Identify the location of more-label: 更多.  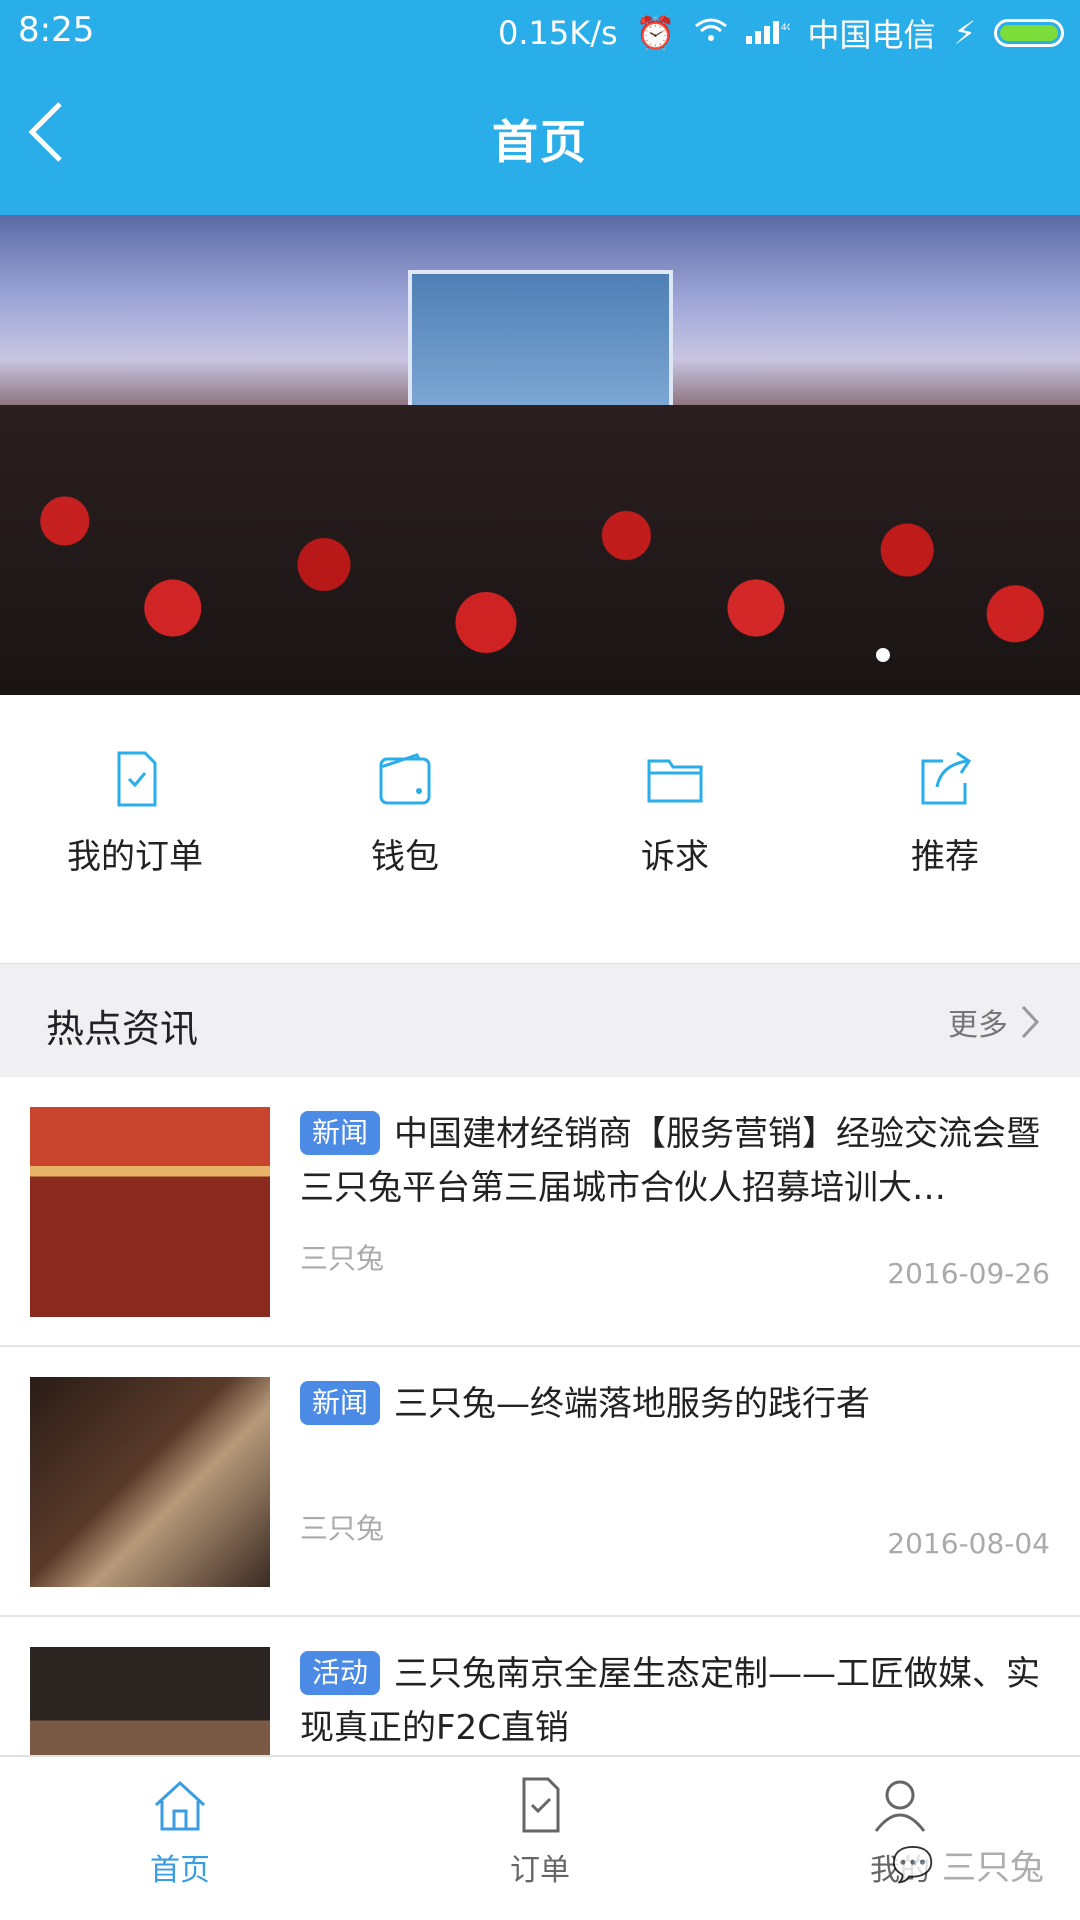
(978, 1025).